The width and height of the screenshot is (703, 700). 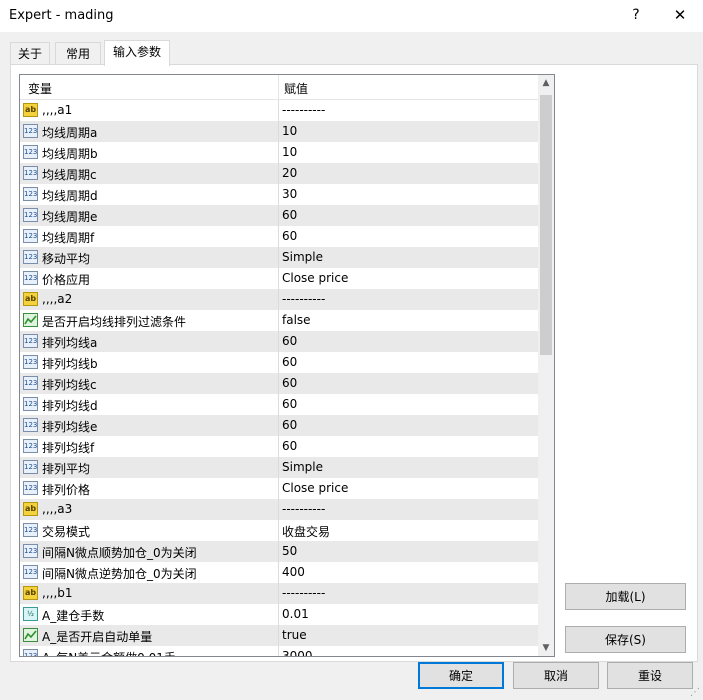 I want to click on table-row: 是否开启均线排列过滤条件 false, so click(x=279, y=320).